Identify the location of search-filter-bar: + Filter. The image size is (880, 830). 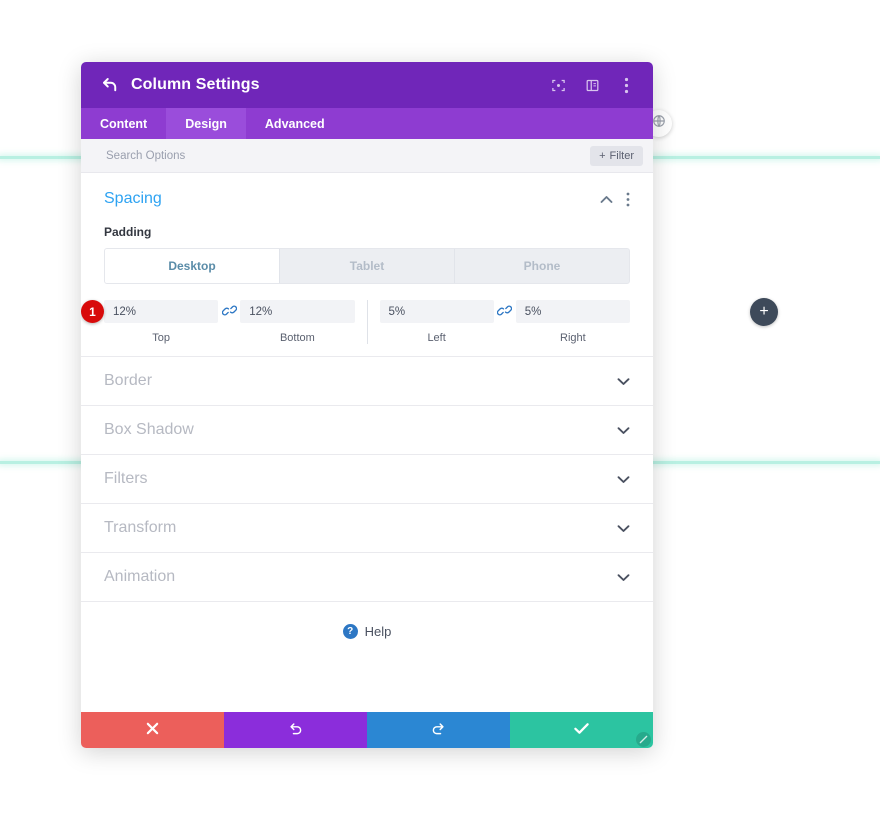
(367, 156).